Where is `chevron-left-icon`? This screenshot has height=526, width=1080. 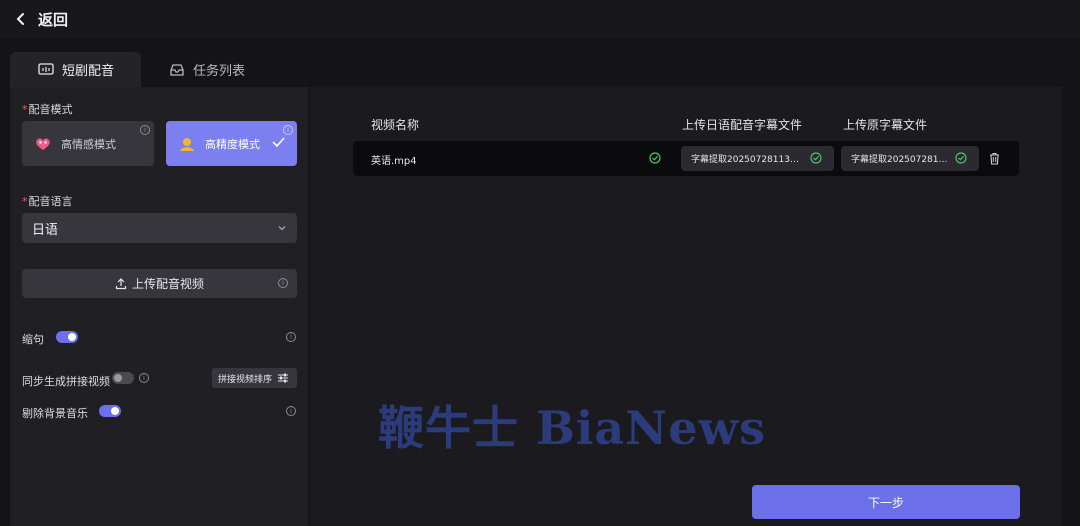 chevron-left-icon is located at coordinates (20, 19).